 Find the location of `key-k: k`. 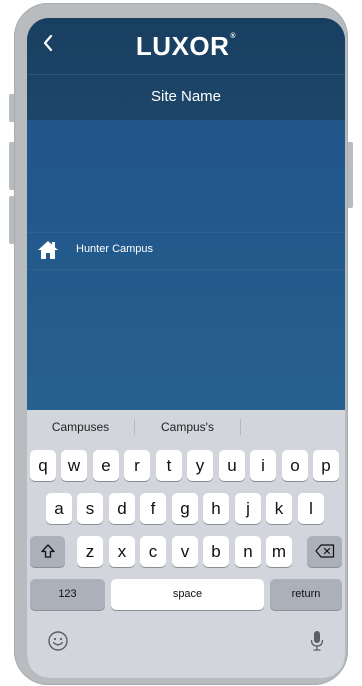

key-k: k is located at coordinates (279, 508).